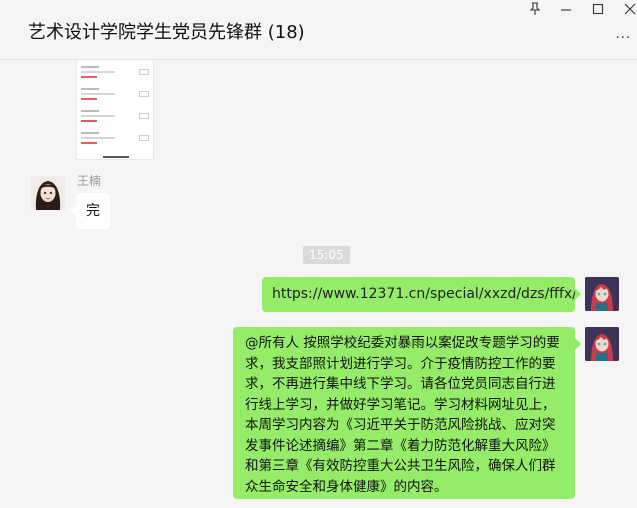 The image size is (637, 508). What do you see at coordinates (630, 11) in the screenshot?
I see `close-icon` at bounding box center [630, 11].